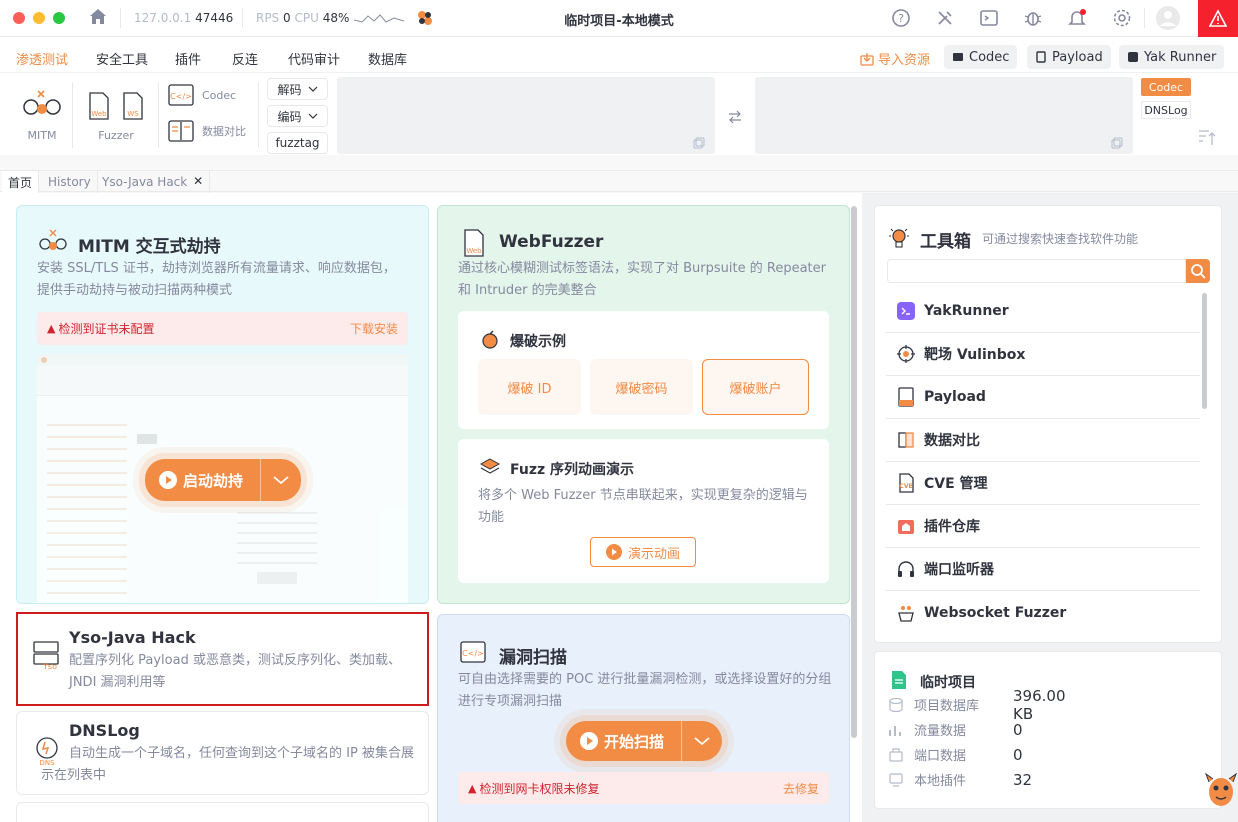 The image size is (1238, 822). Describe the element at coordinates (188, 58) in the screenshot. I see `menu-plugins: 插件` at that location.